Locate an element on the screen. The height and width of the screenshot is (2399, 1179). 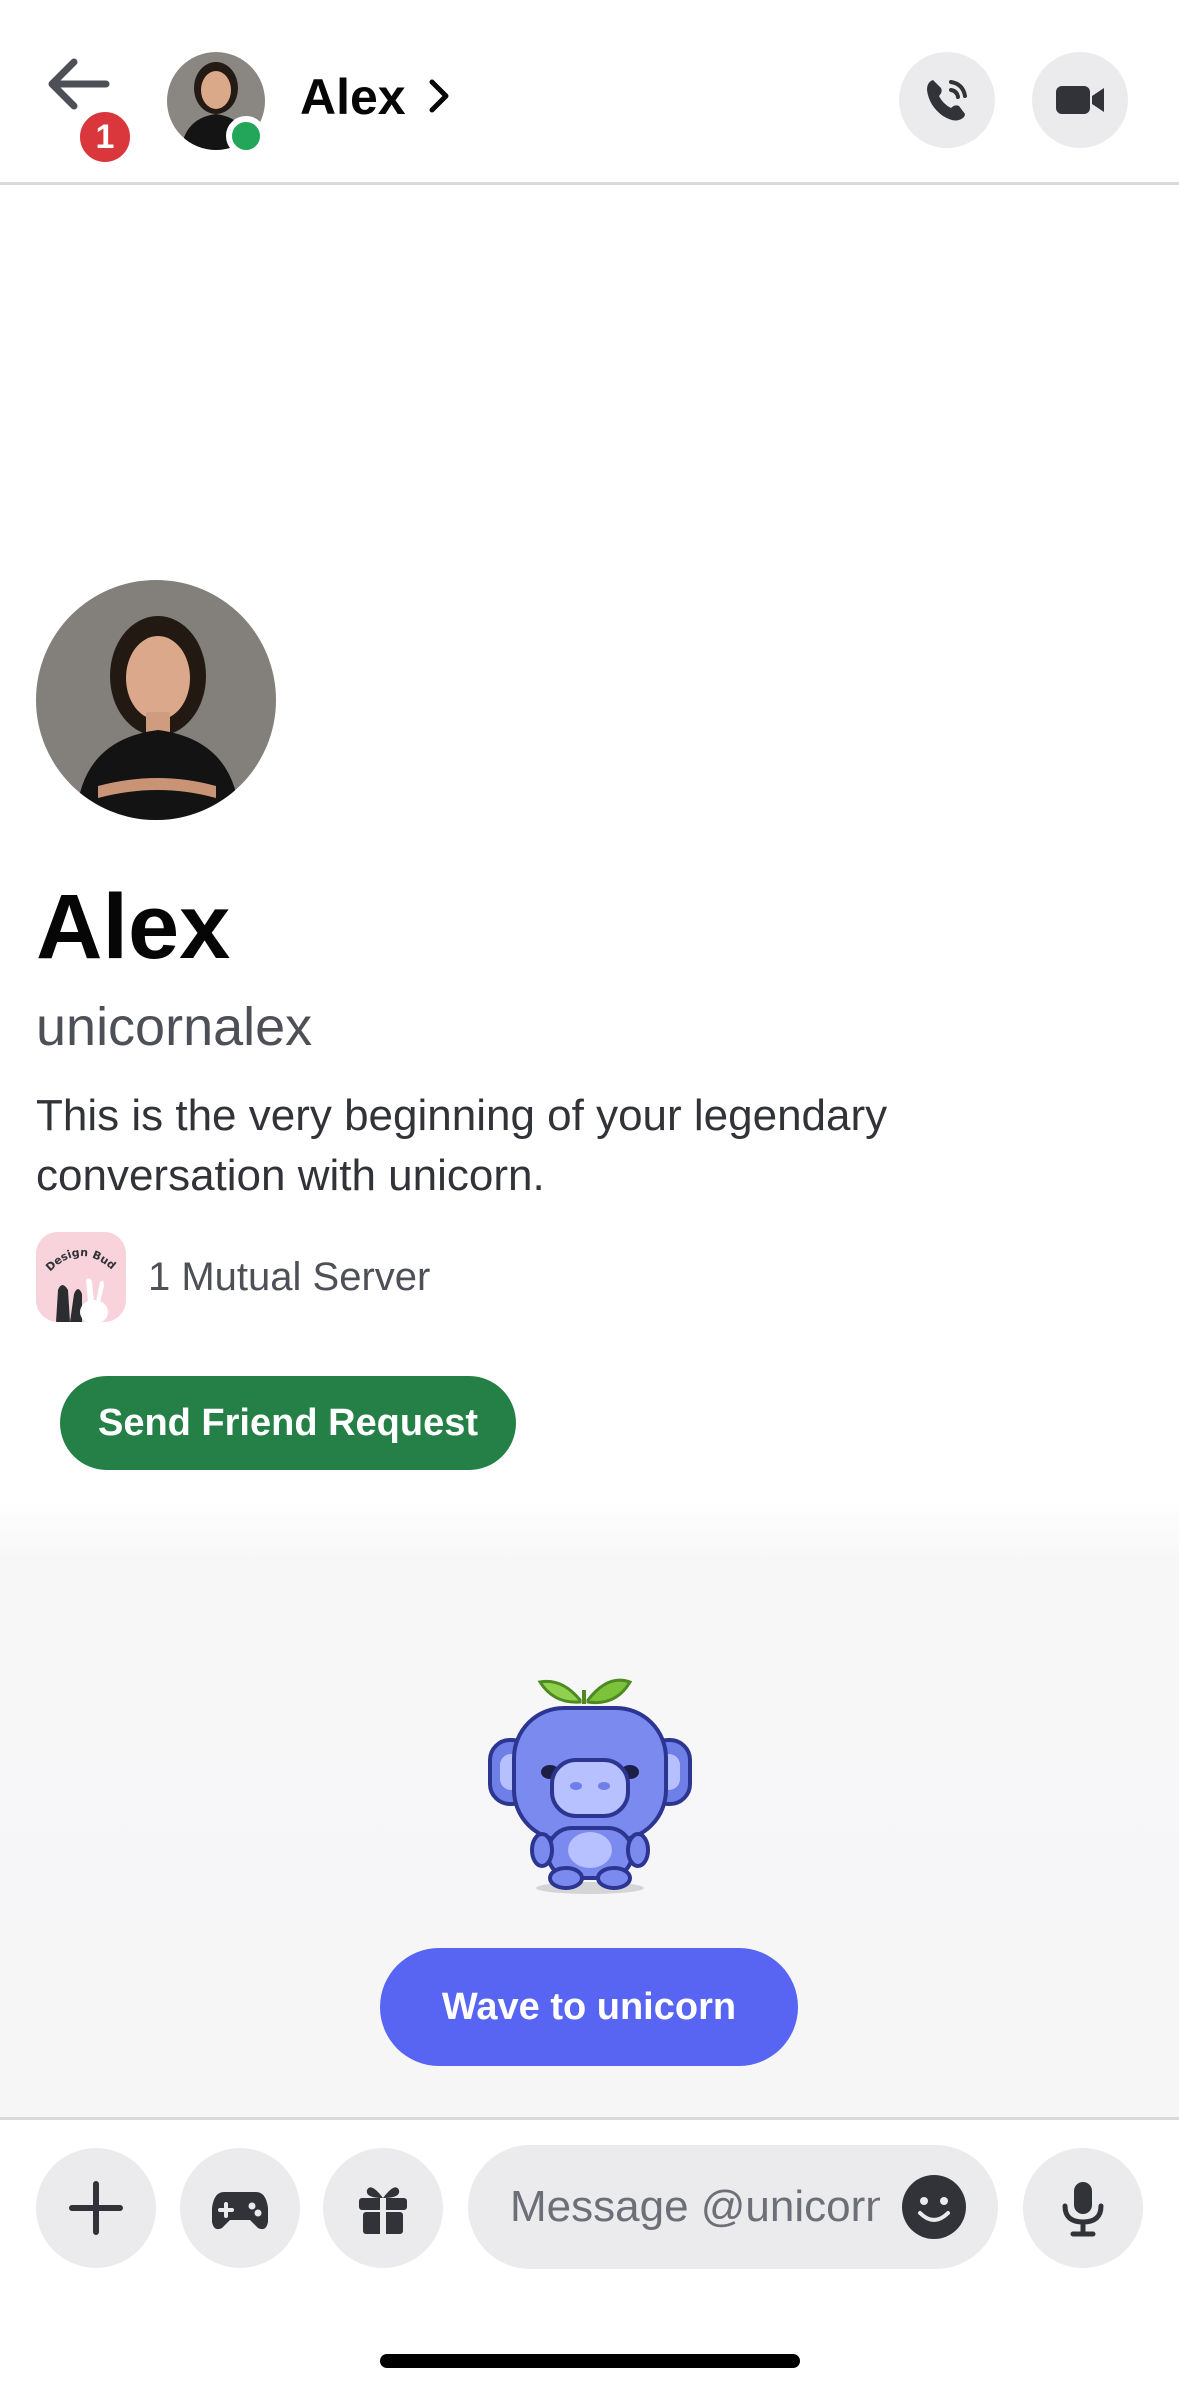
online-status-indicator is located at coordinates (246, 136).